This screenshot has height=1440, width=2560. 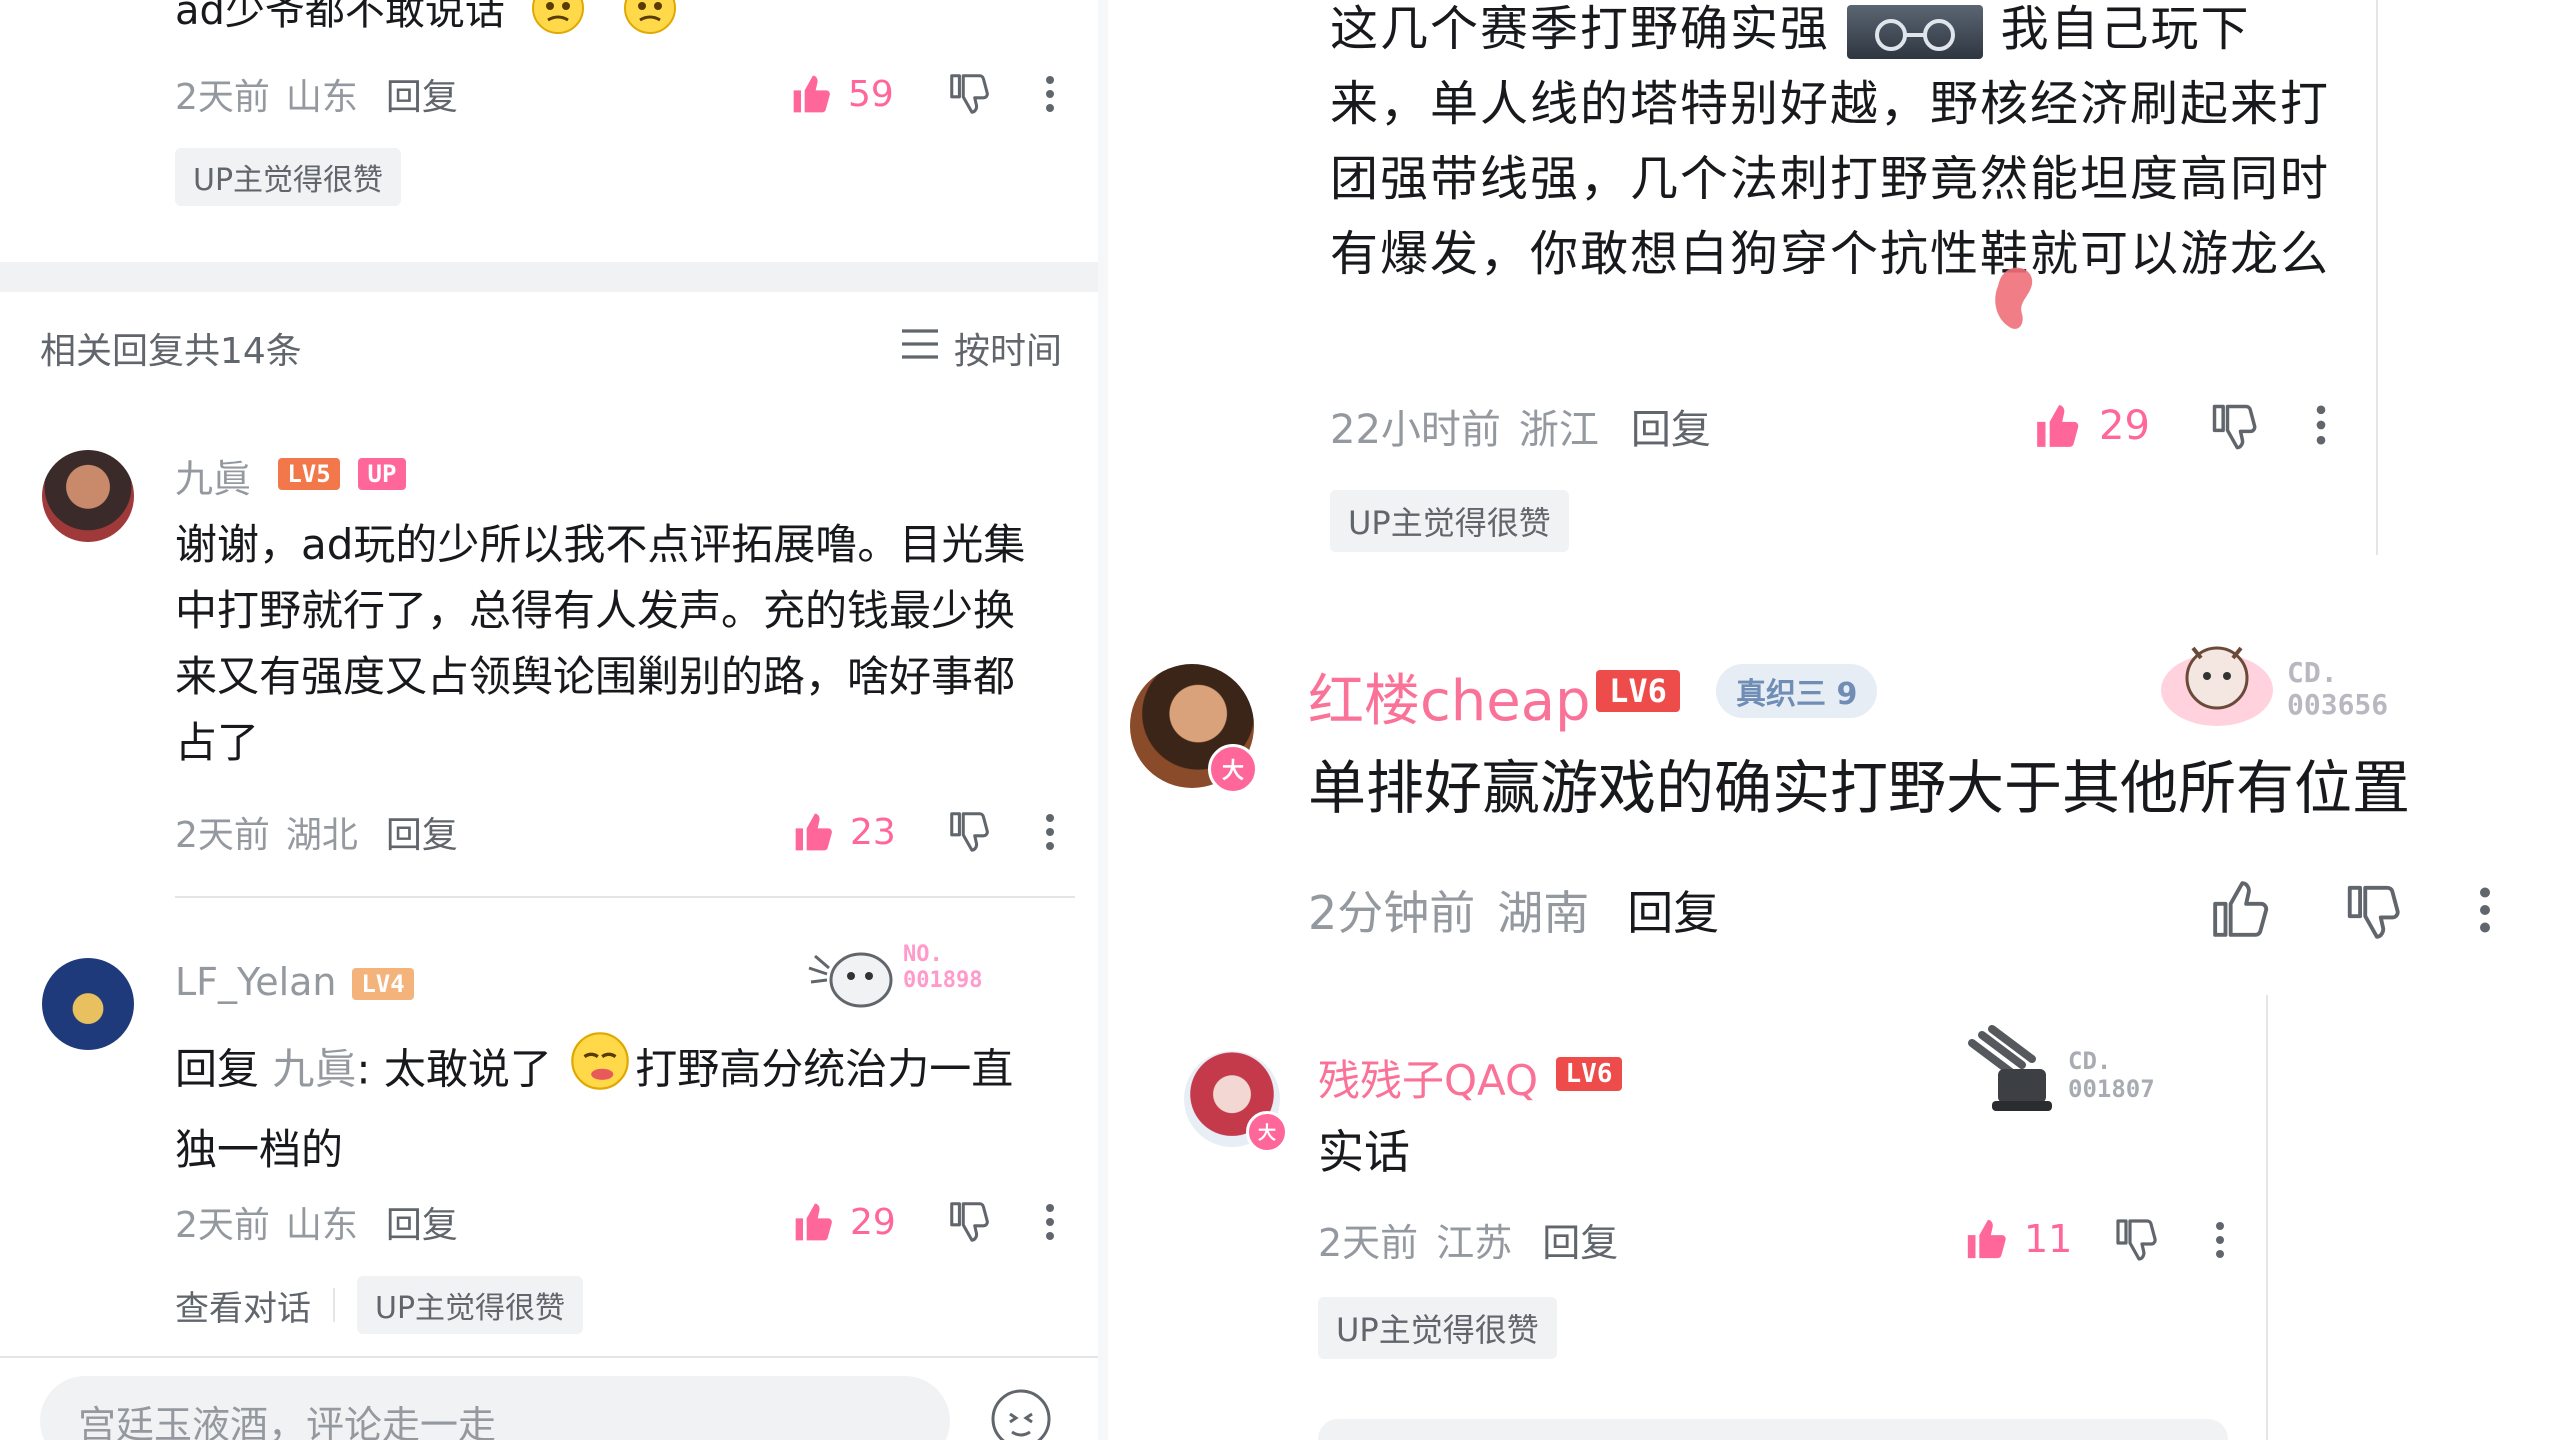 I want to click on fan-badge: CD. 003656, so click(x=2288, y=680).